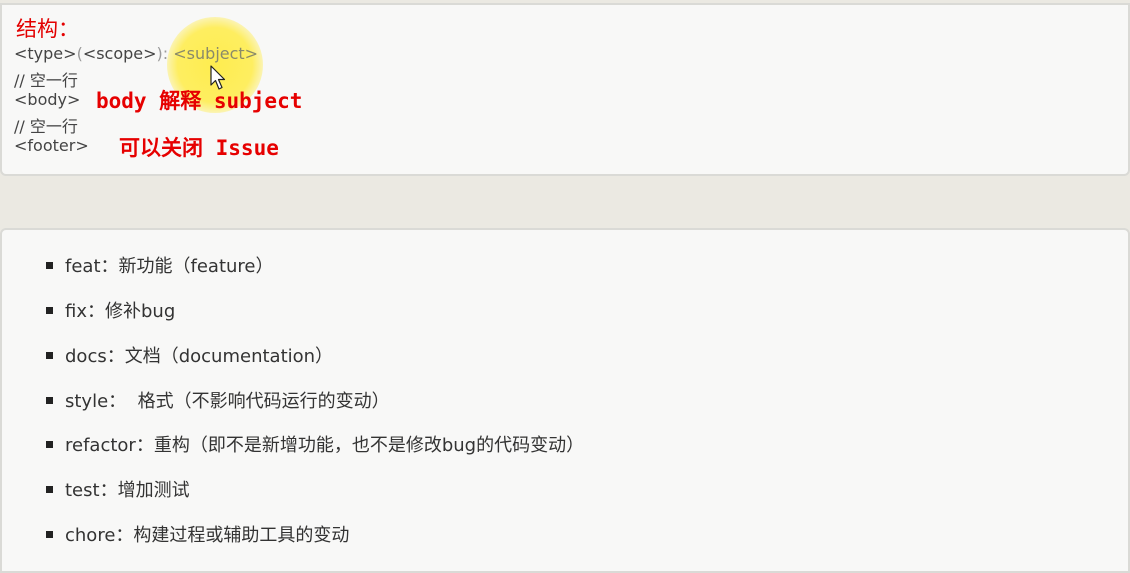 This screenshot has height=573, width=1130. I want to click on list-item-test: test：增加测试, so click(118, 489).